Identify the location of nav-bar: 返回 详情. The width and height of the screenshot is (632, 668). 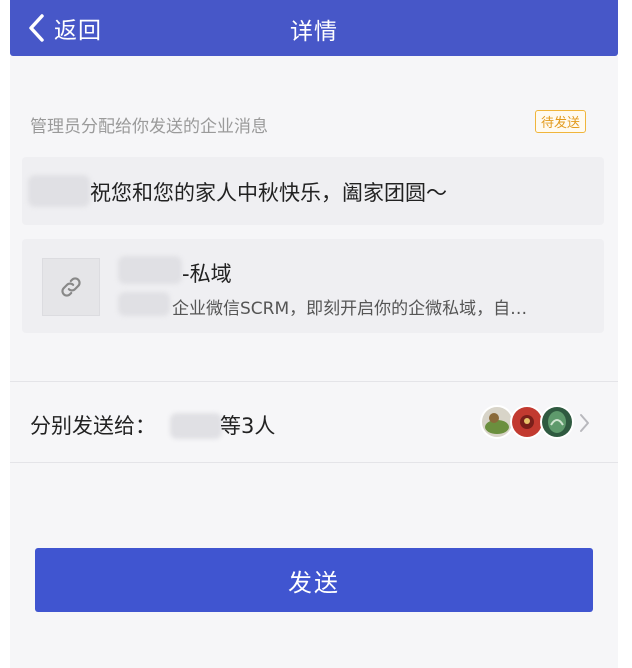
(314, 28).